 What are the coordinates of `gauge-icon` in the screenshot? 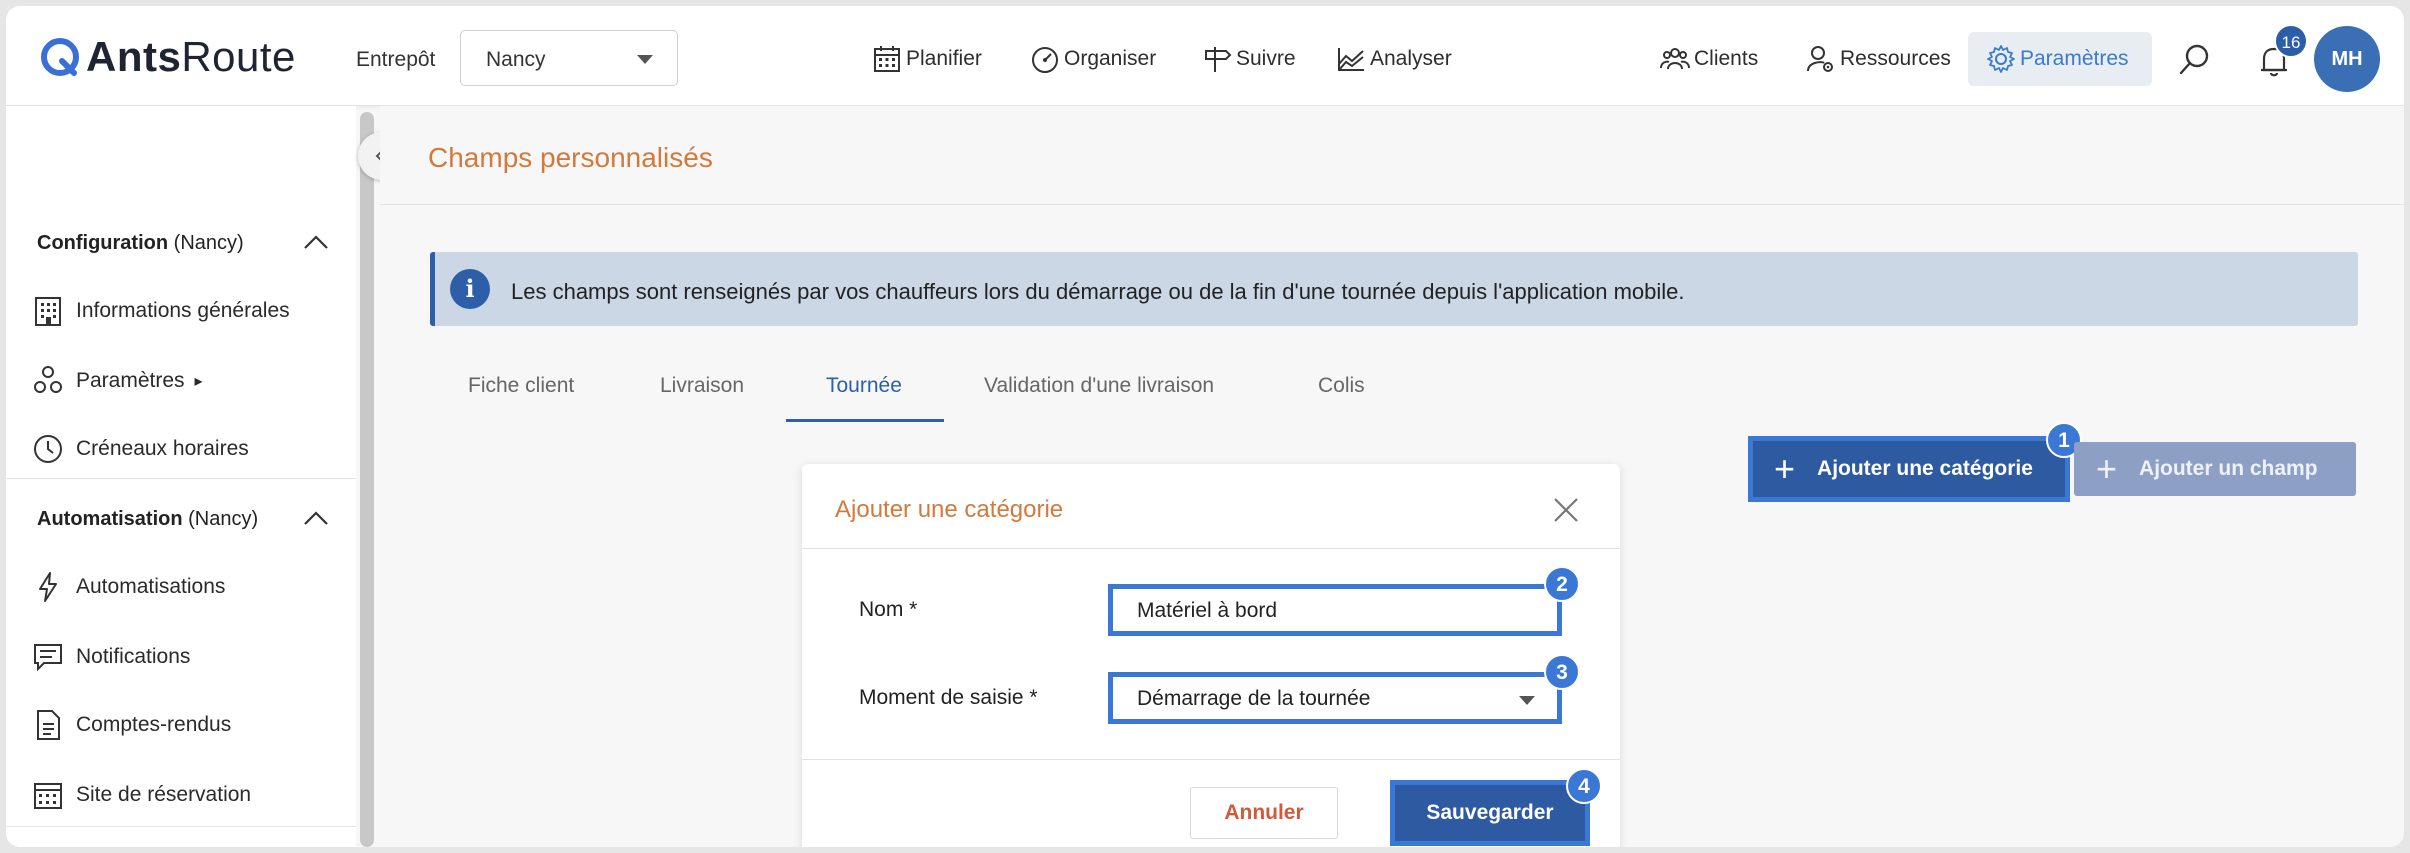 It's located at (1045, 60).